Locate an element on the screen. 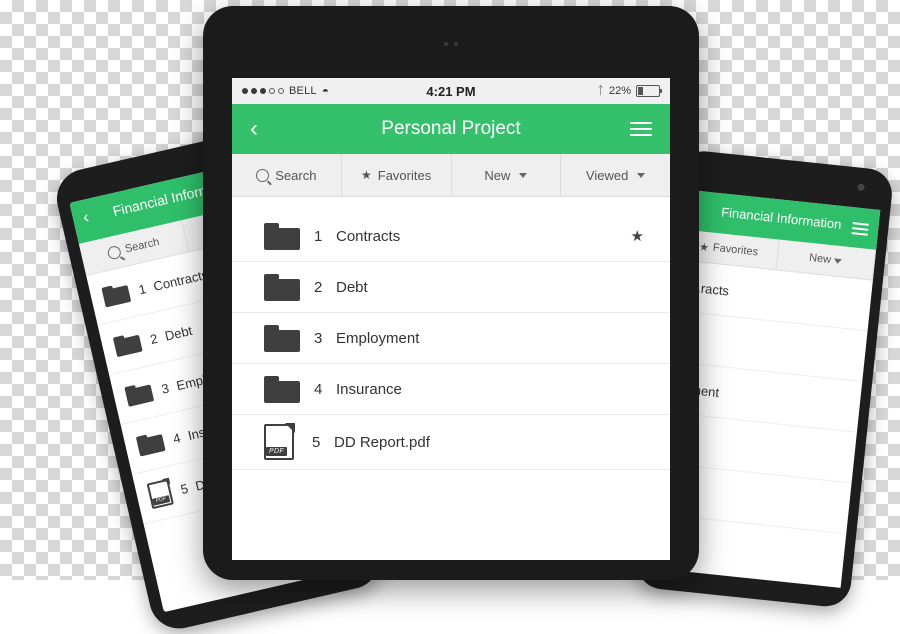  search-label: Search is located at coordinates (296, 175).